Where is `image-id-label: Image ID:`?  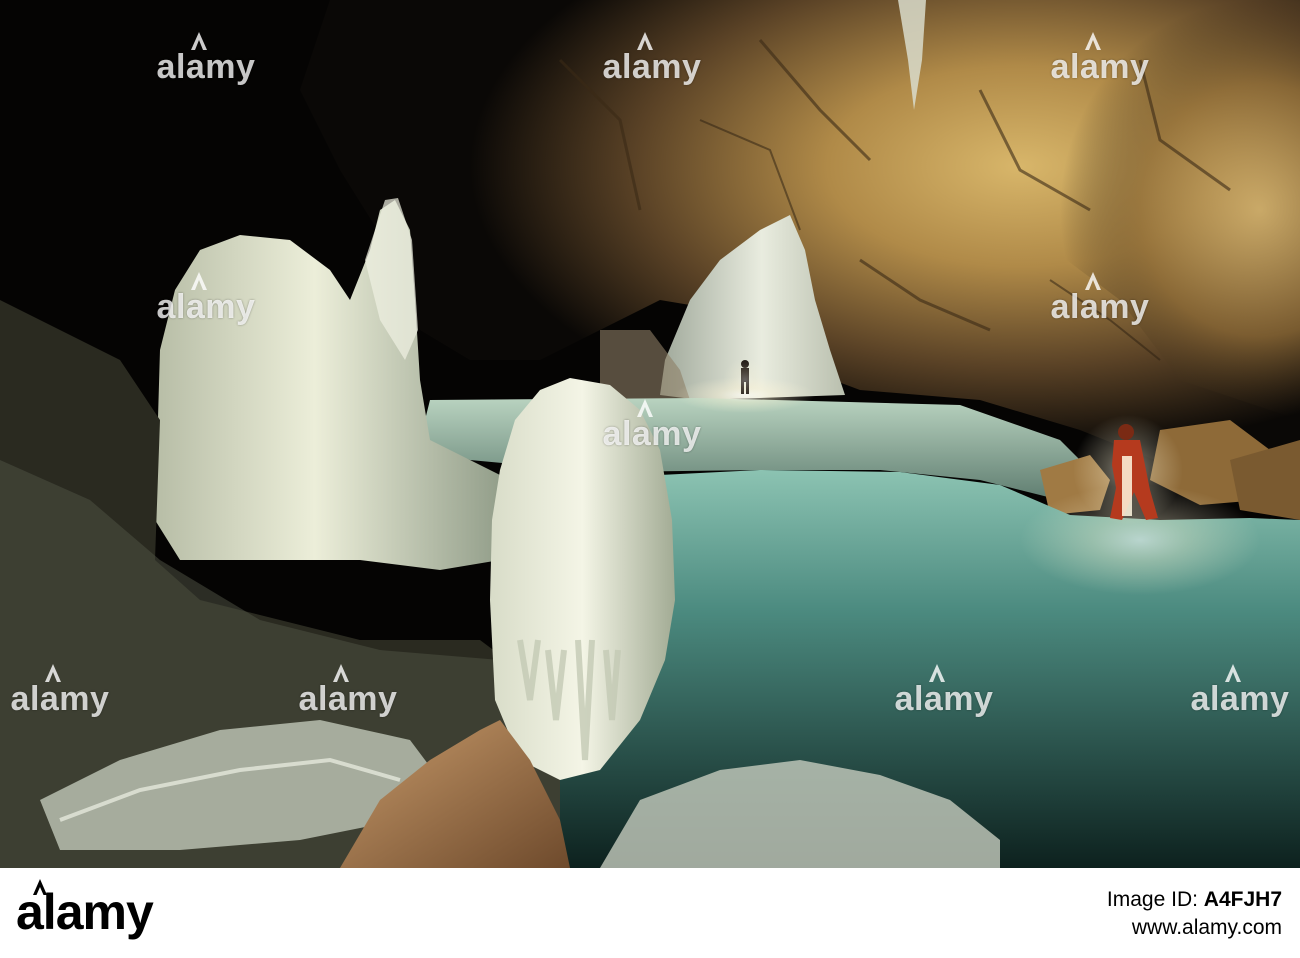 image-id-label: Image ID: is located at coordinates (1152, 899).